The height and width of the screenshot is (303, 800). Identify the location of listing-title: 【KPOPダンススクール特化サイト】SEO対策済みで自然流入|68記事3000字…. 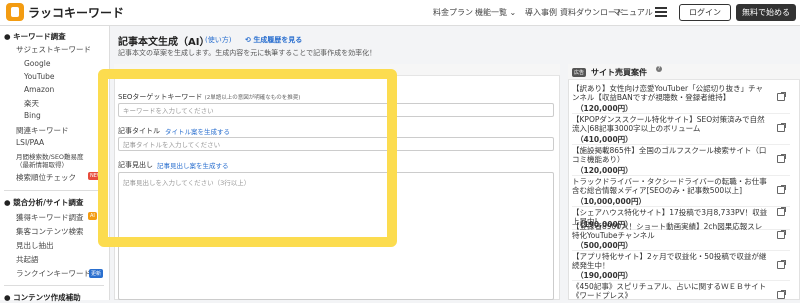
(670, 124).